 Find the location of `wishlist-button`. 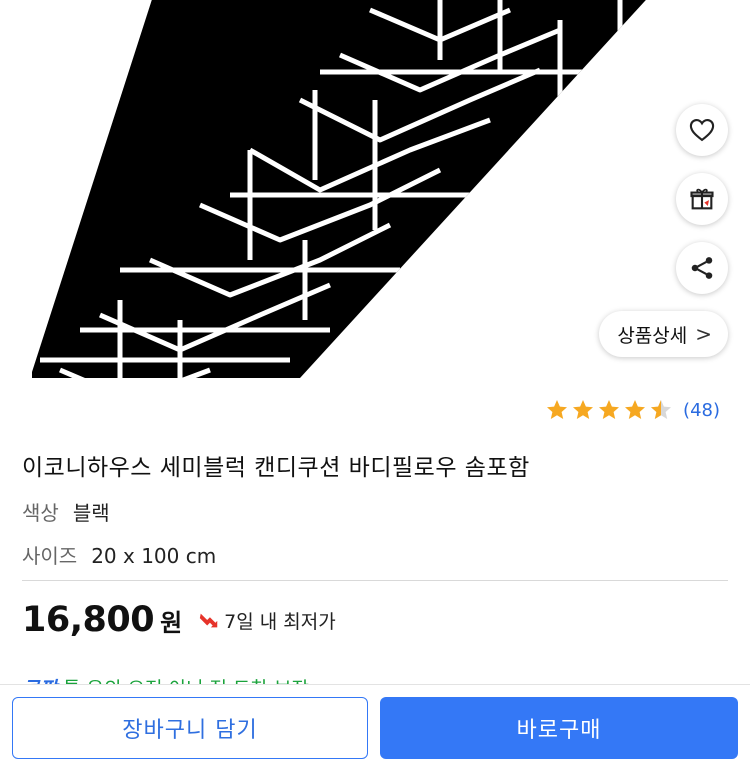

wishlist-button is located at coordinates (702, 130).